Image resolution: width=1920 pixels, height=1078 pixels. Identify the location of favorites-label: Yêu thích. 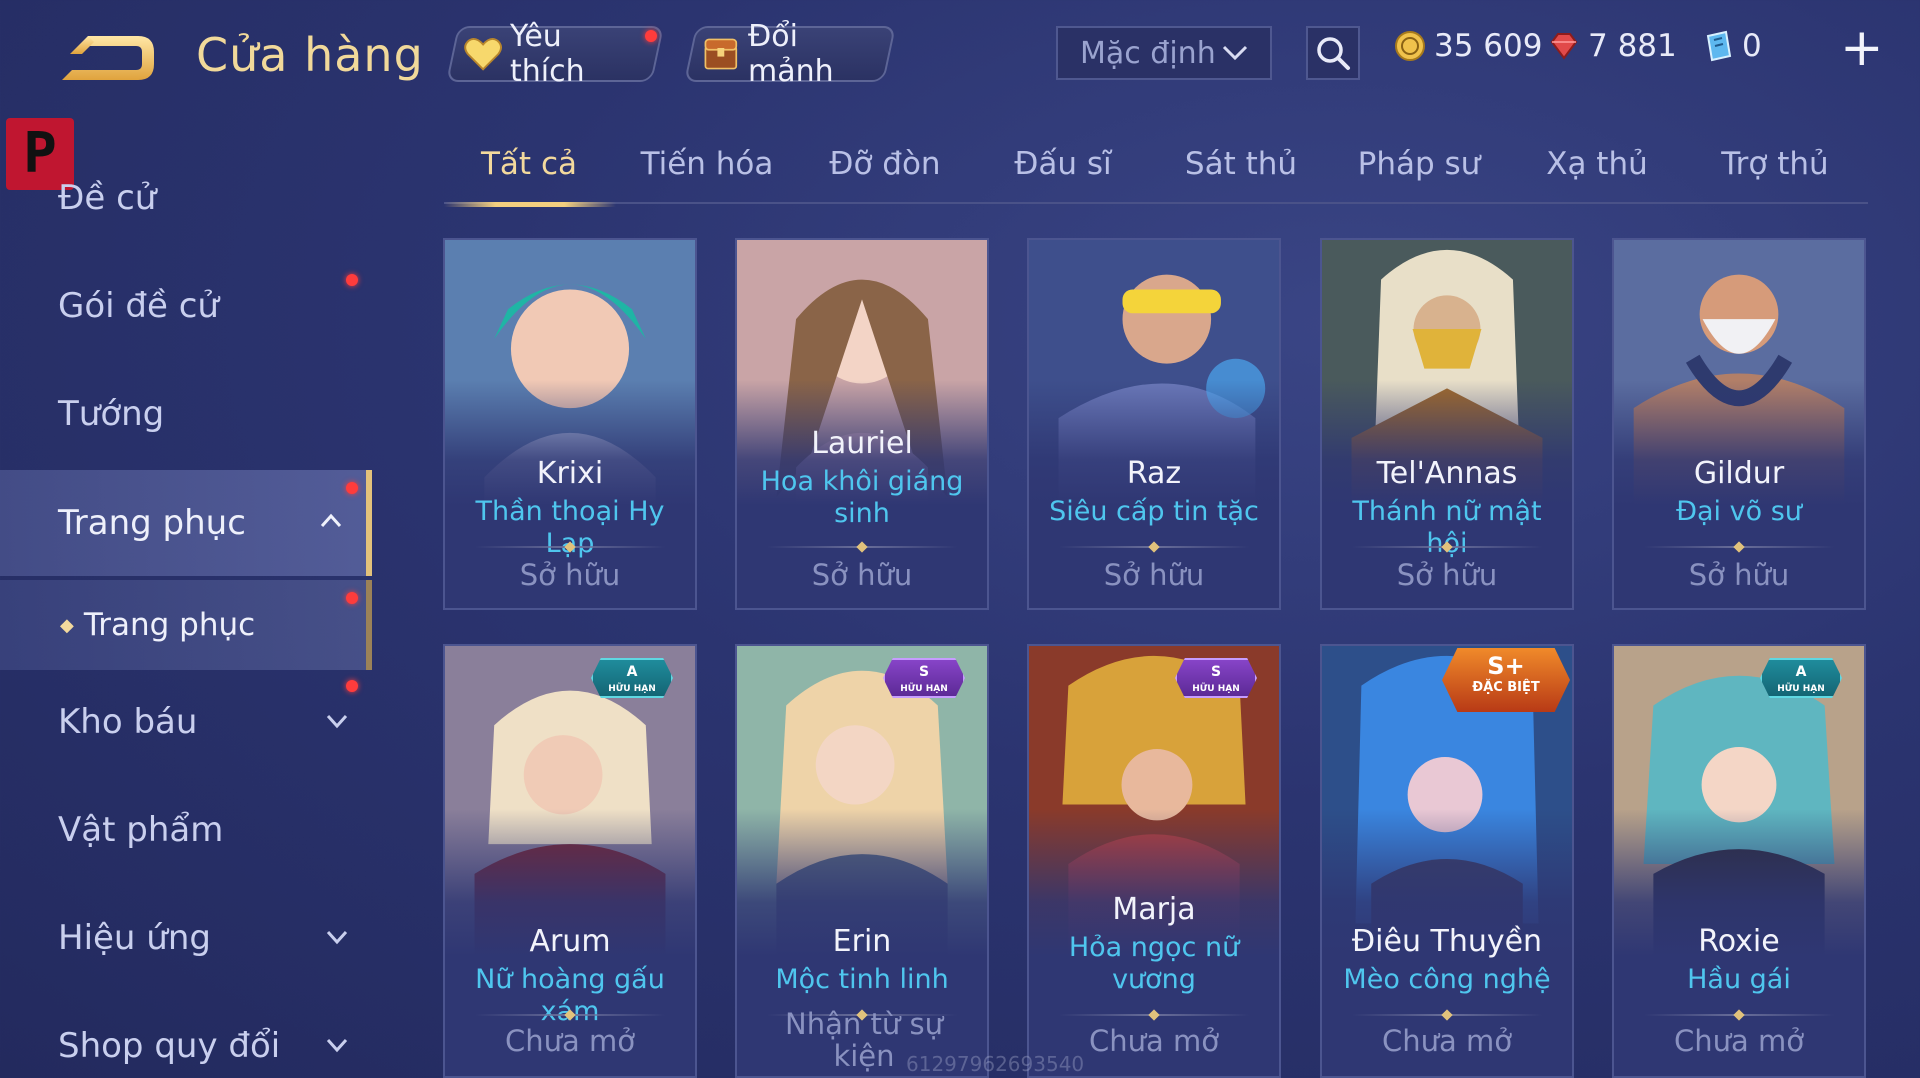
(547, 54).